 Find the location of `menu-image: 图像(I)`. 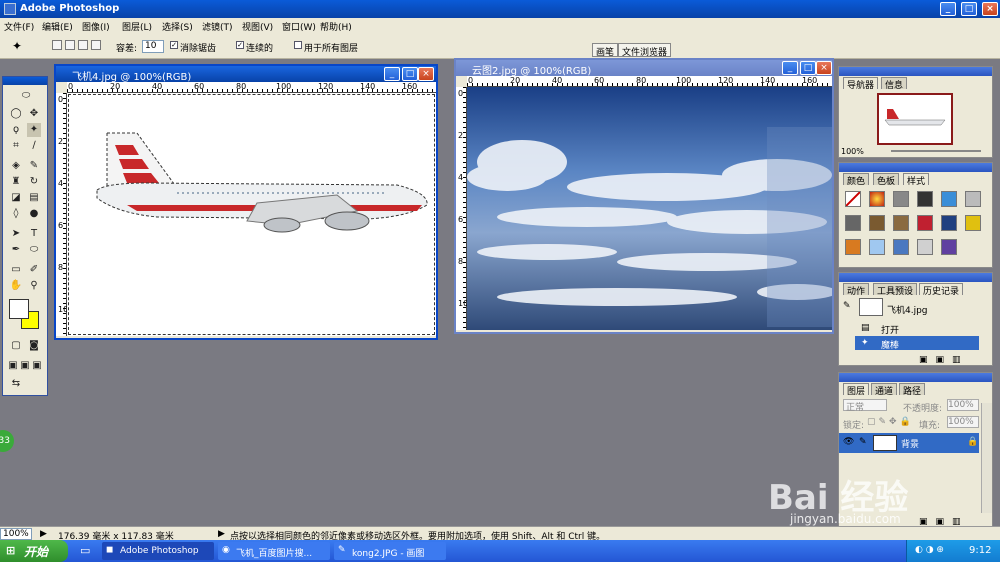

menu-image: 图像(I) is located at coordinates (96, 26).